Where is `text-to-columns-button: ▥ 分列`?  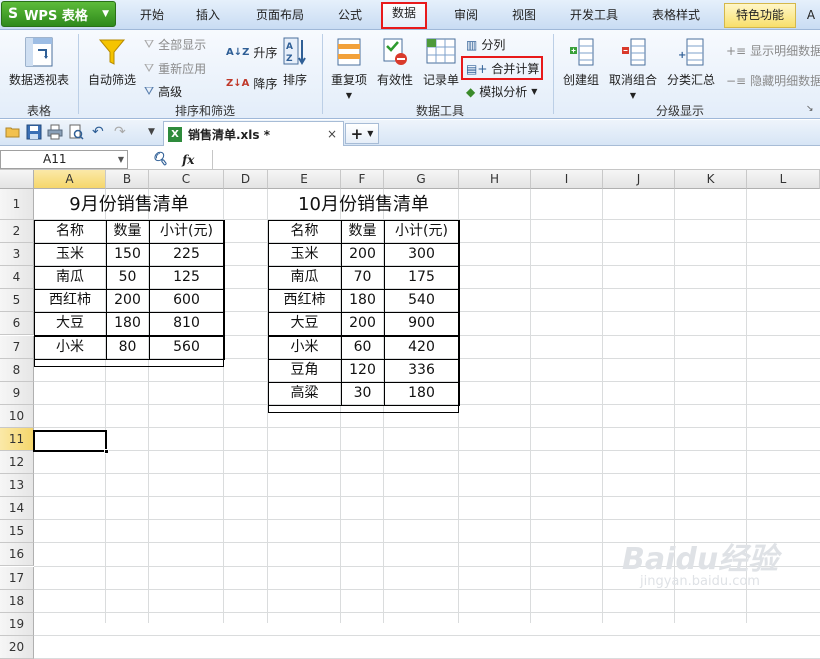
text-to-columns-button: ▥ 分列 is located at coordinates (485, 44).